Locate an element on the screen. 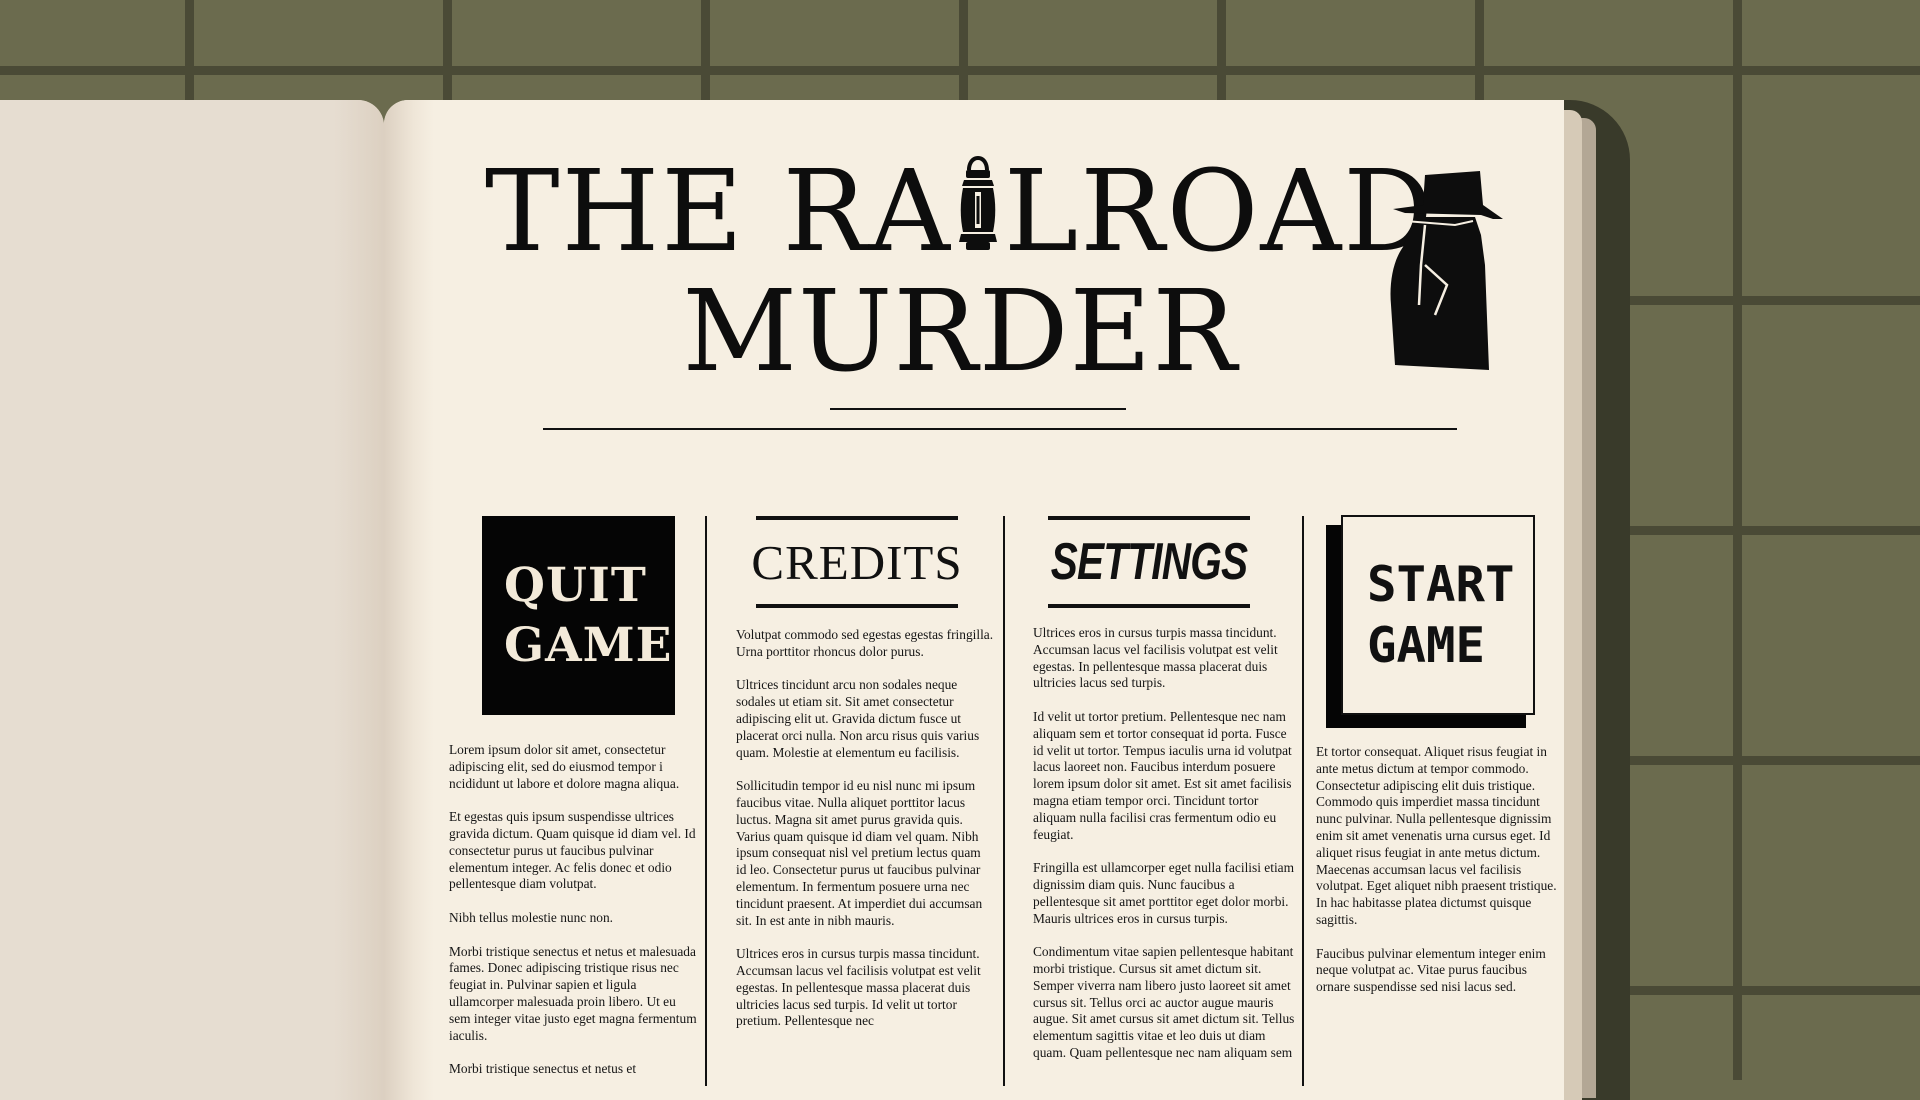  title-underline-long is located at coordinates (1000, 429).